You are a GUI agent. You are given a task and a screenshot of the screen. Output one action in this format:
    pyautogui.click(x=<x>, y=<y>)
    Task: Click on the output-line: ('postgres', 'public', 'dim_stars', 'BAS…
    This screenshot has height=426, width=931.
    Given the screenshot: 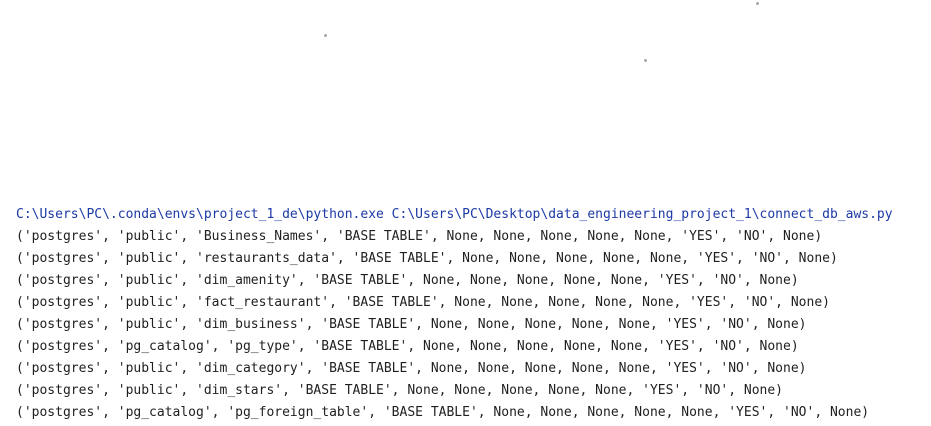 What is the action you would take?
    pyautogui.click(x=400, y=390)
    